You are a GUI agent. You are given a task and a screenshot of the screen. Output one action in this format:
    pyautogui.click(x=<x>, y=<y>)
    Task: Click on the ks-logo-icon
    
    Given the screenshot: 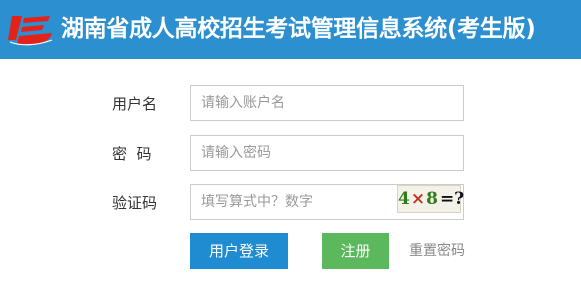 What is the action you would take?
    pyautogui.click(x=30, y=31)
    